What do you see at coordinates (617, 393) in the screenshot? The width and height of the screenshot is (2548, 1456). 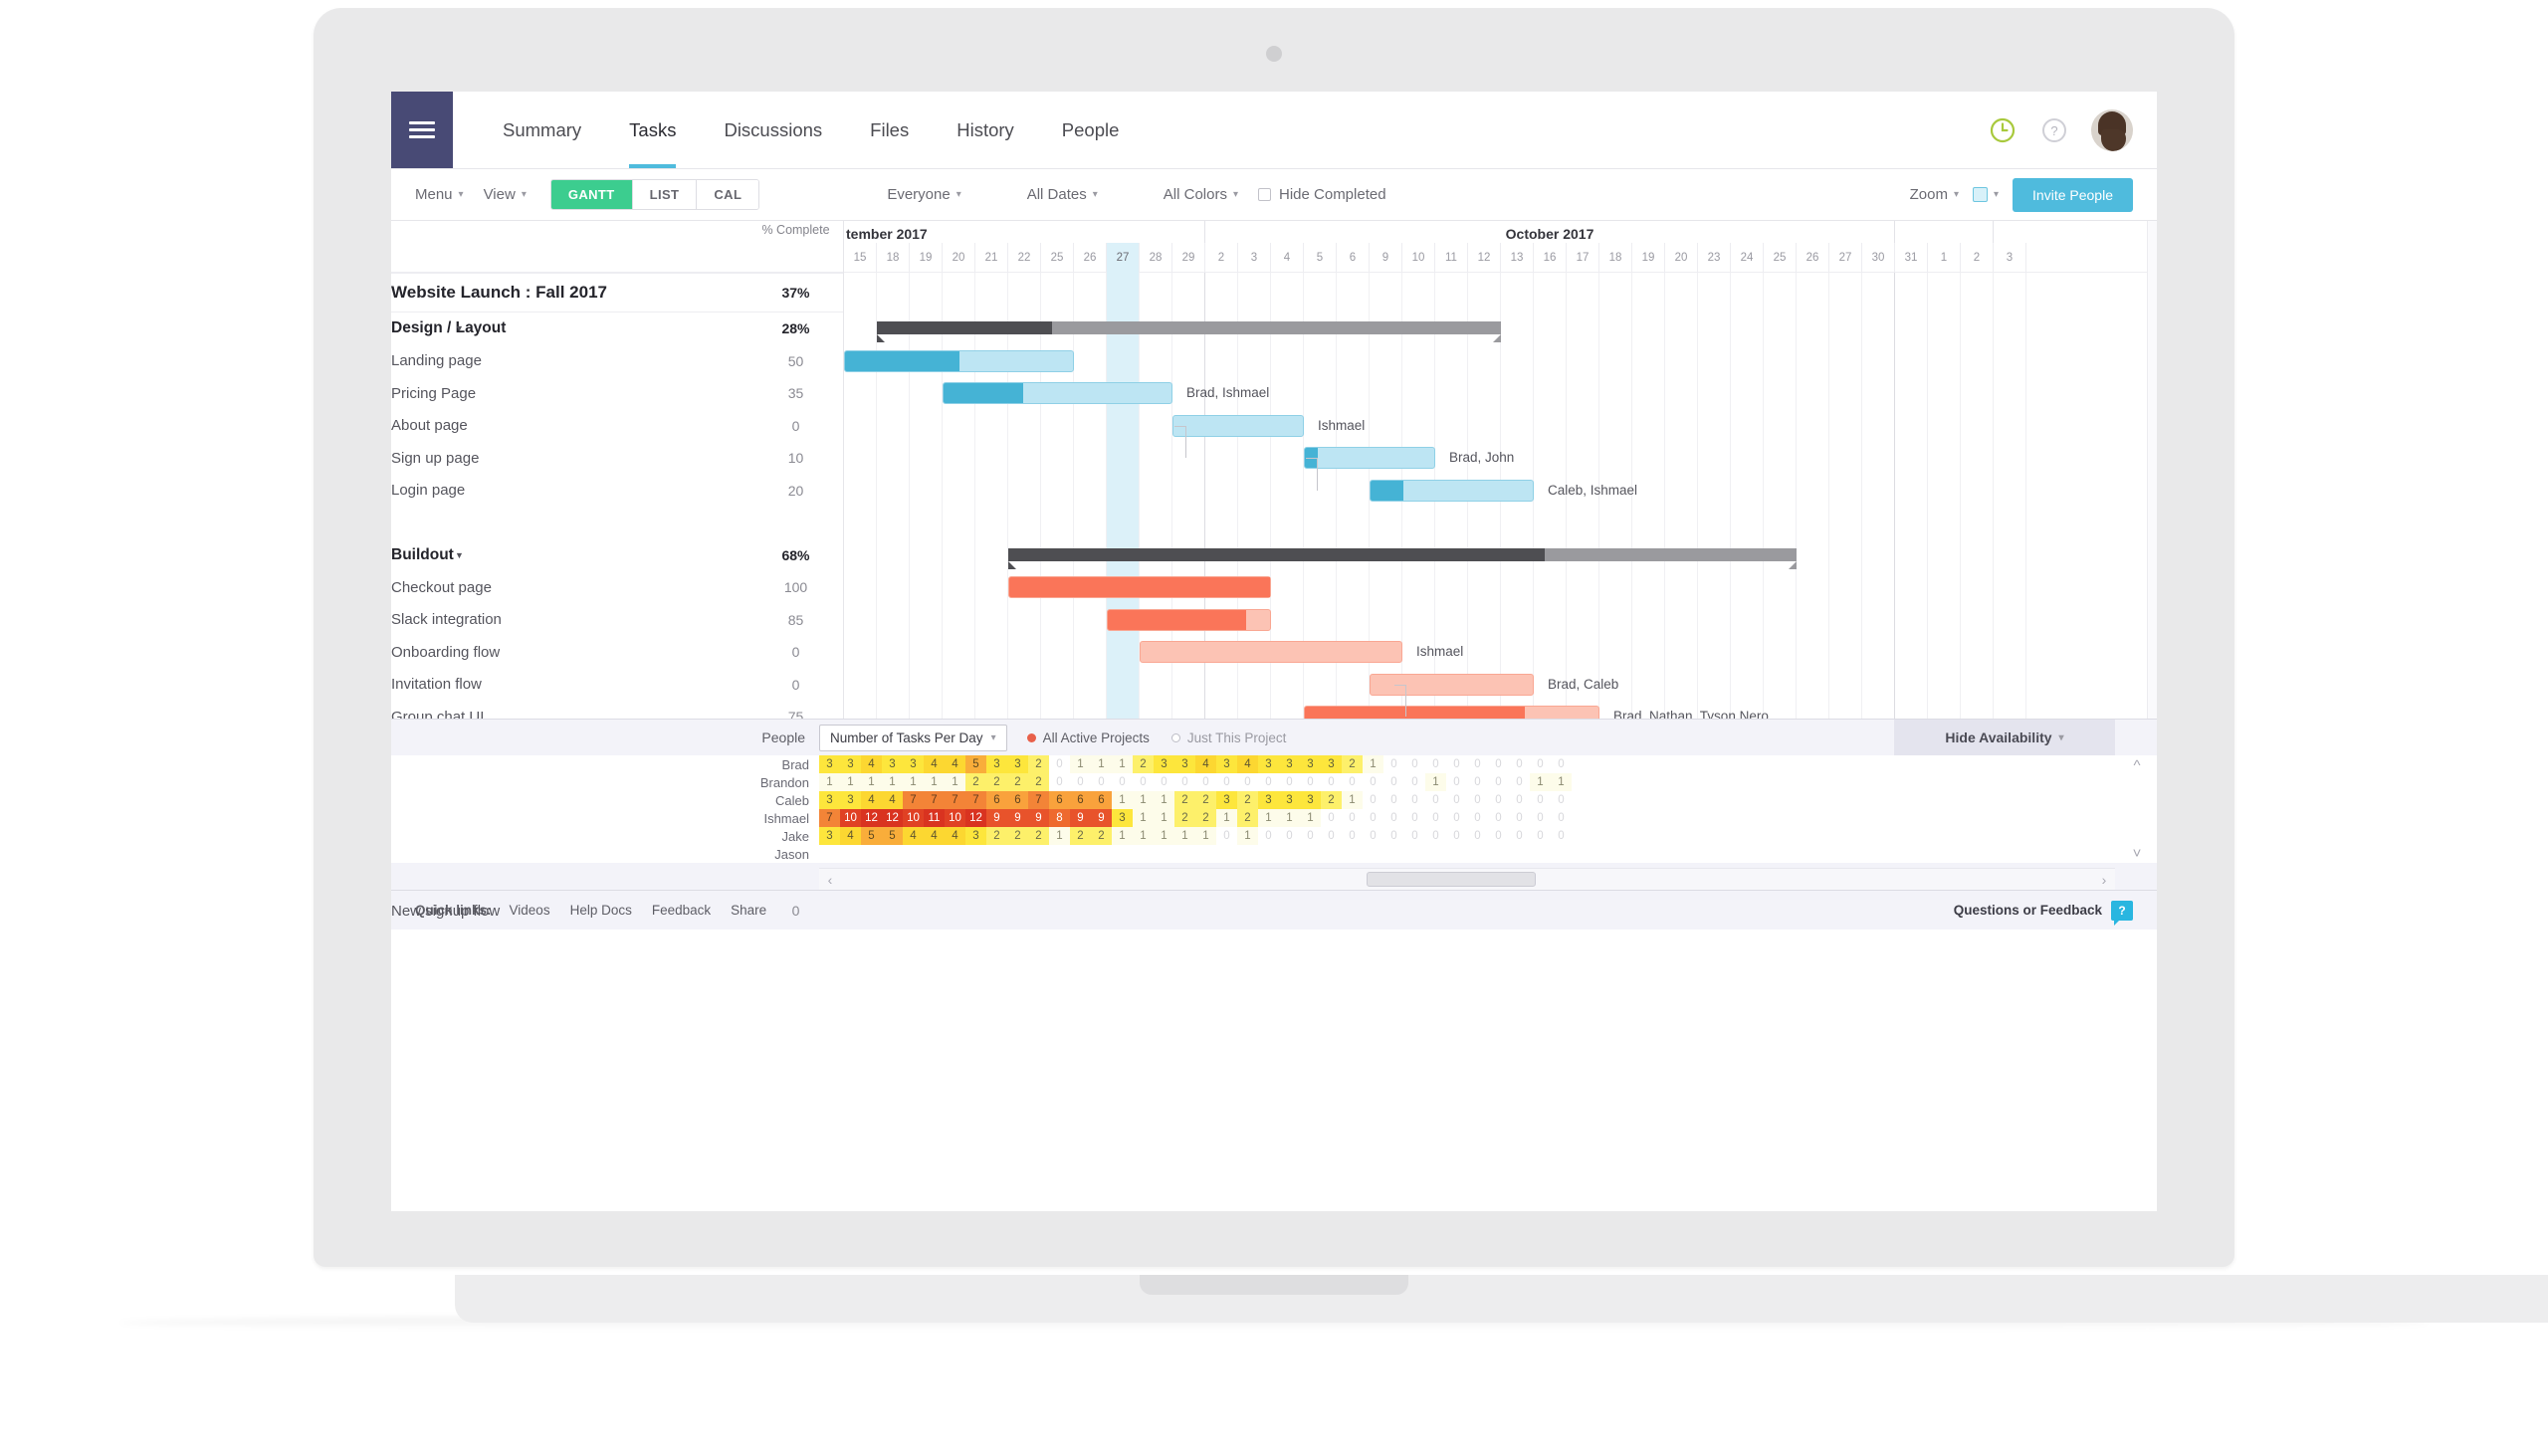 I see `task-row: Pricing Page 35` at bounding box center [617, 393].